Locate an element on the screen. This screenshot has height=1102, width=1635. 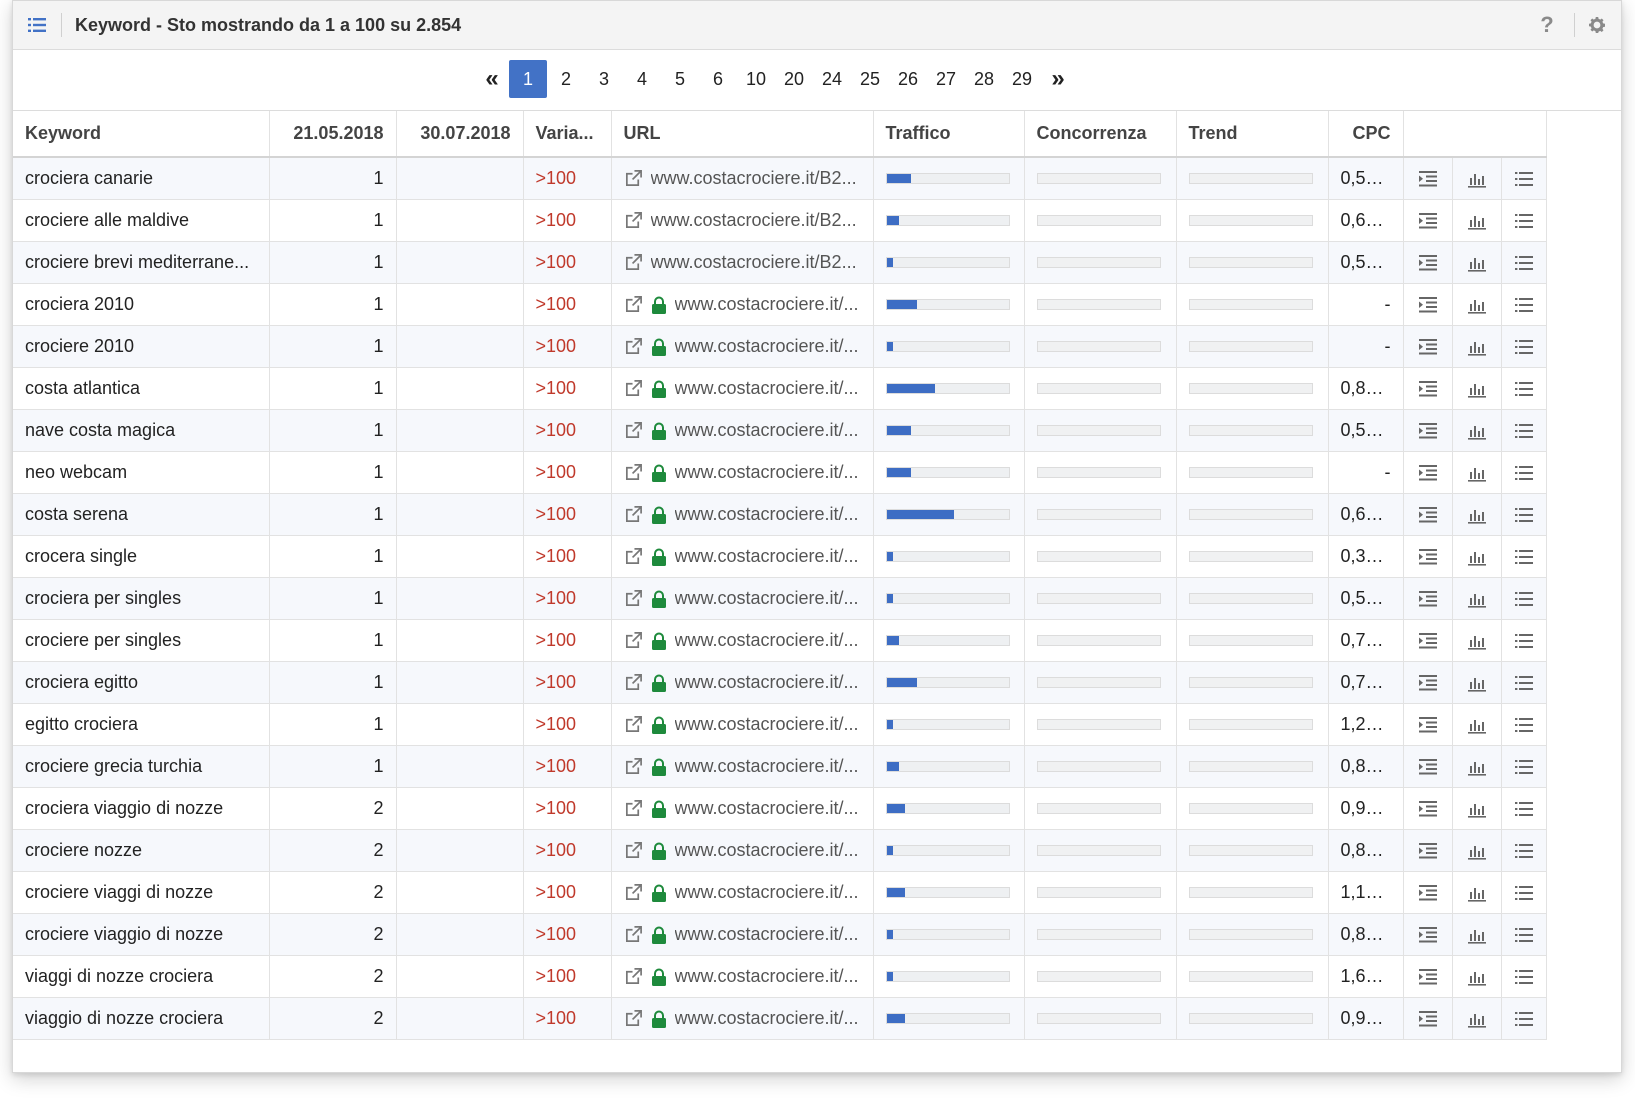
col-header-trend: Trend is located at coordinates (1252, 134).